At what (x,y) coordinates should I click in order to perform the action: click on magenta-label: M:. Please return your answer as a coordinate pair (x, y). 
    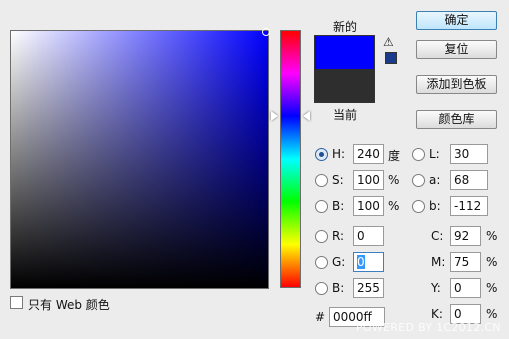
    Looking at the image, I should click on (438, 262).